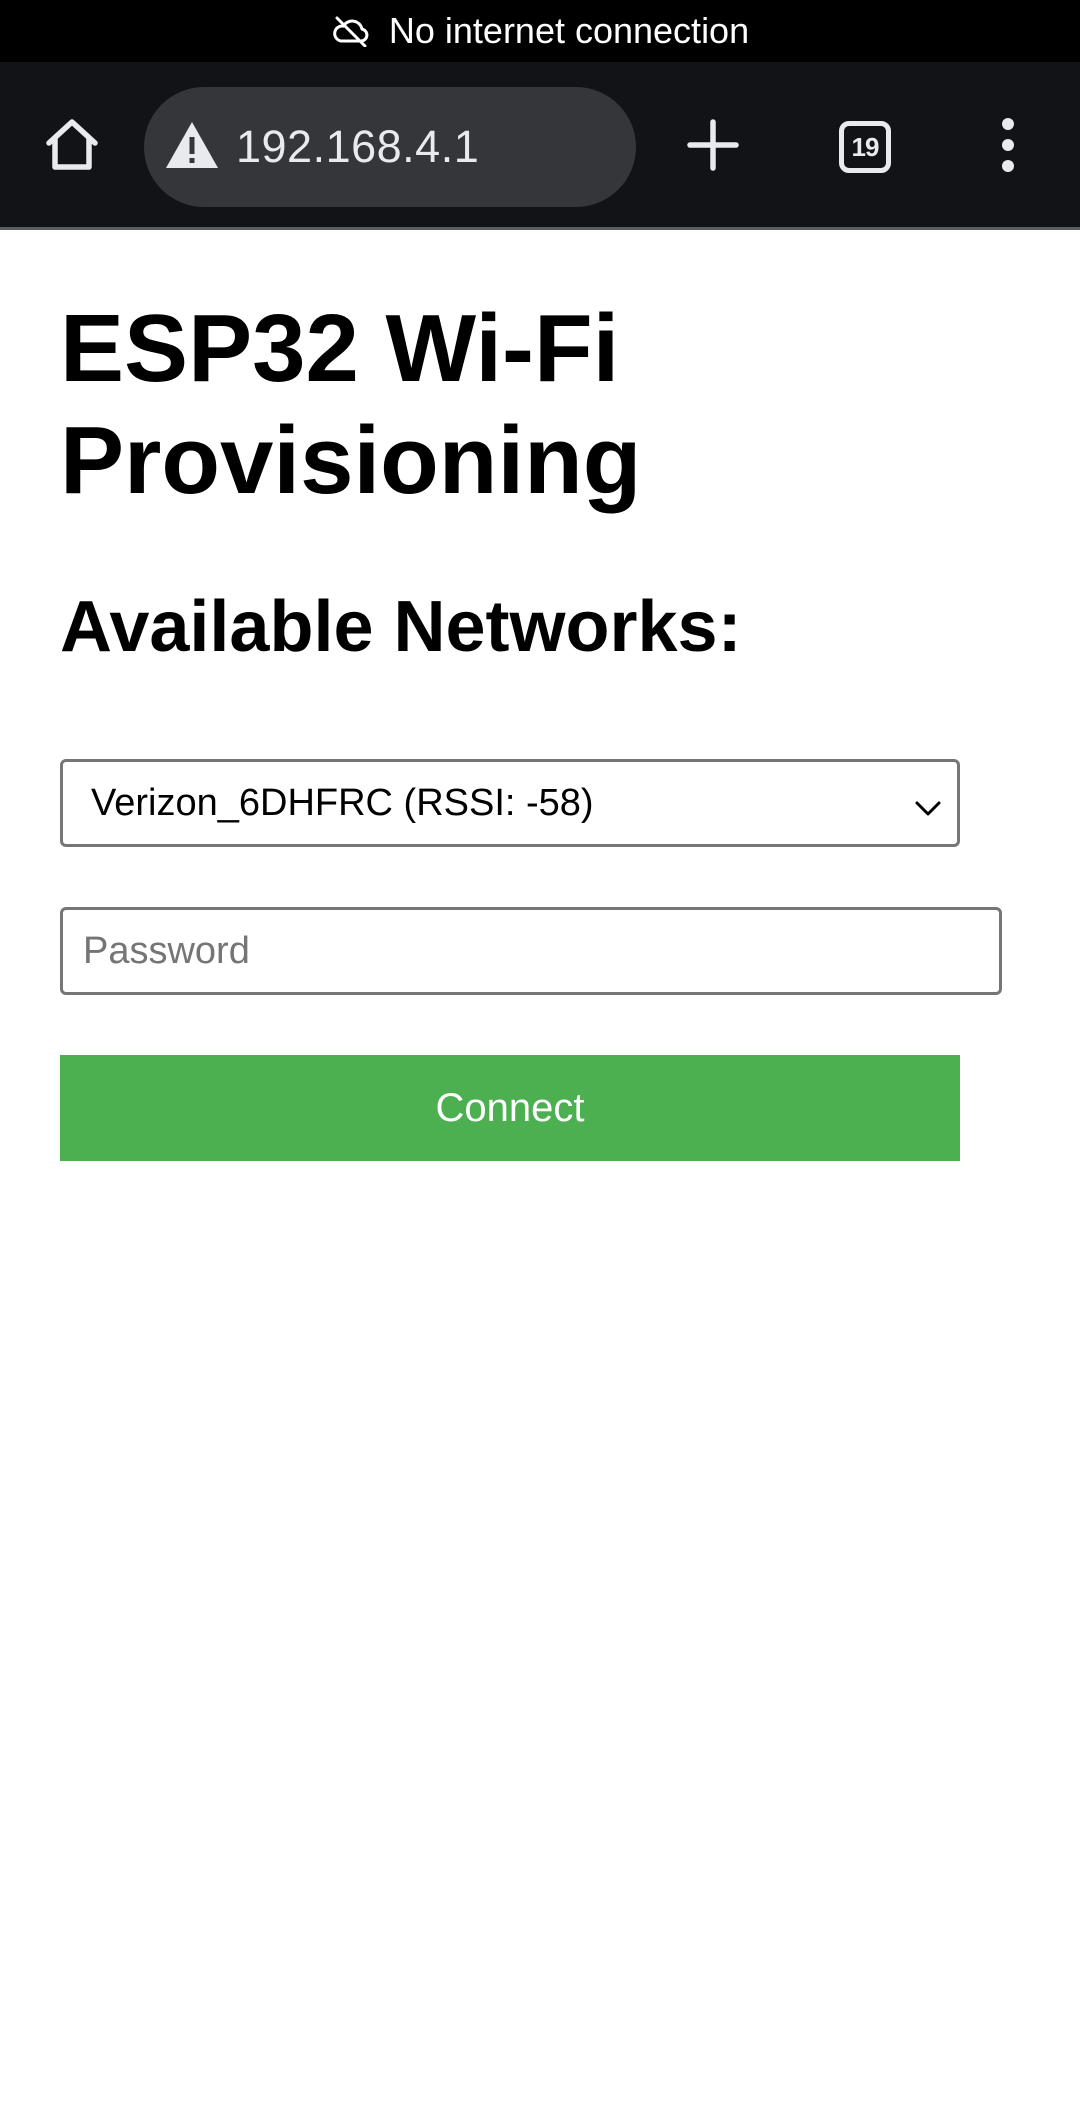  I want to click on tab-count: 19, so click(865, 147).